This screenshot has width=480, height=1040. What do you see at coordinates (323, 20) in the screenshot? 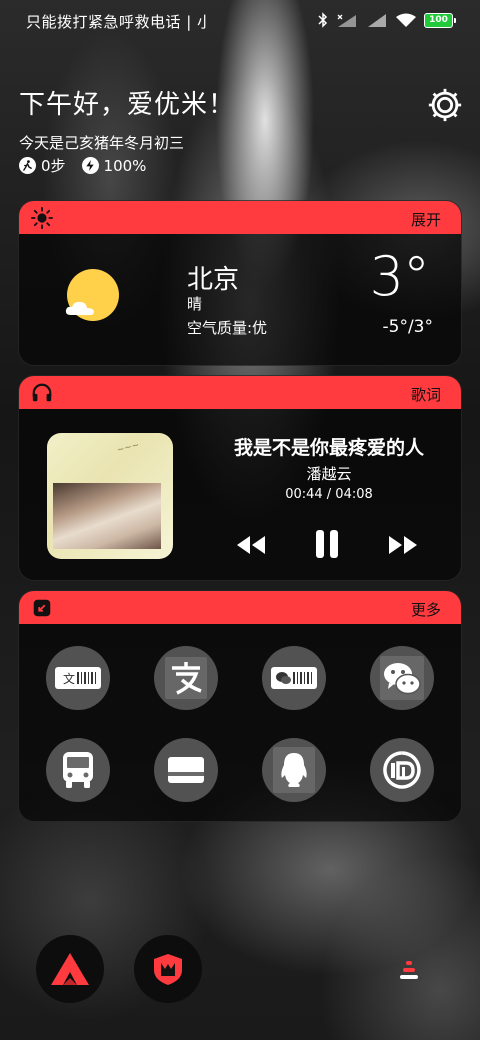
I see `bluetooth-icon` at bounding box center [323, 20].